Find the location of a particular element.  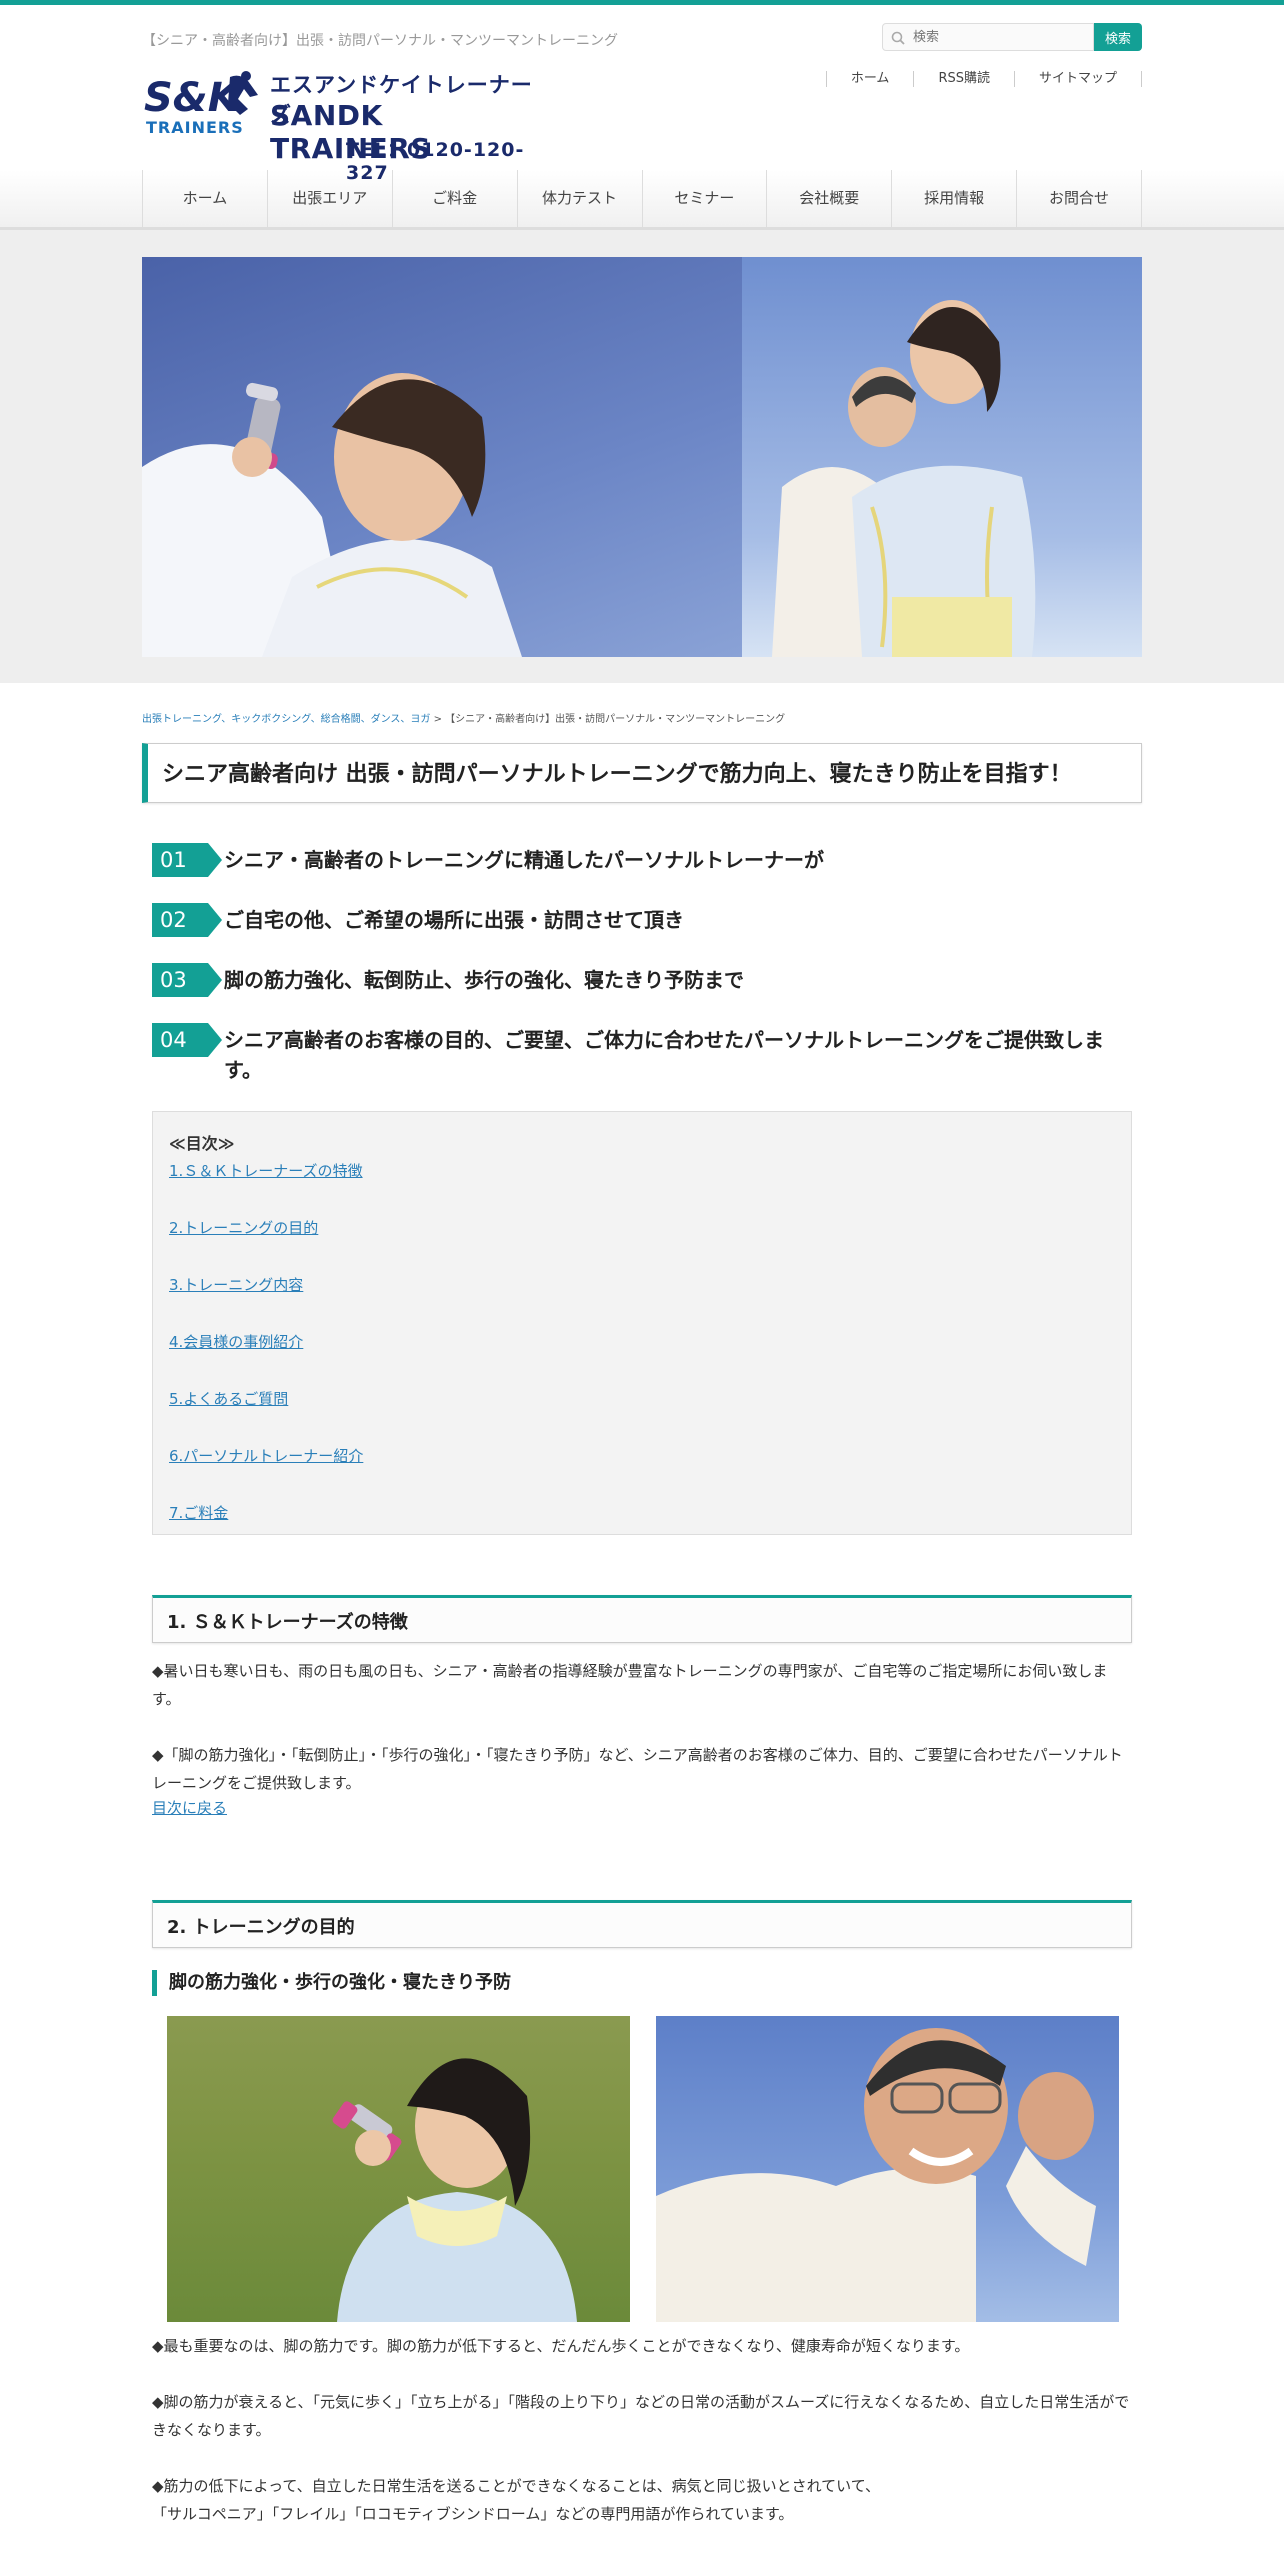

toc-link-price: 7.ご料金 is located at coordinates (642, 1512).